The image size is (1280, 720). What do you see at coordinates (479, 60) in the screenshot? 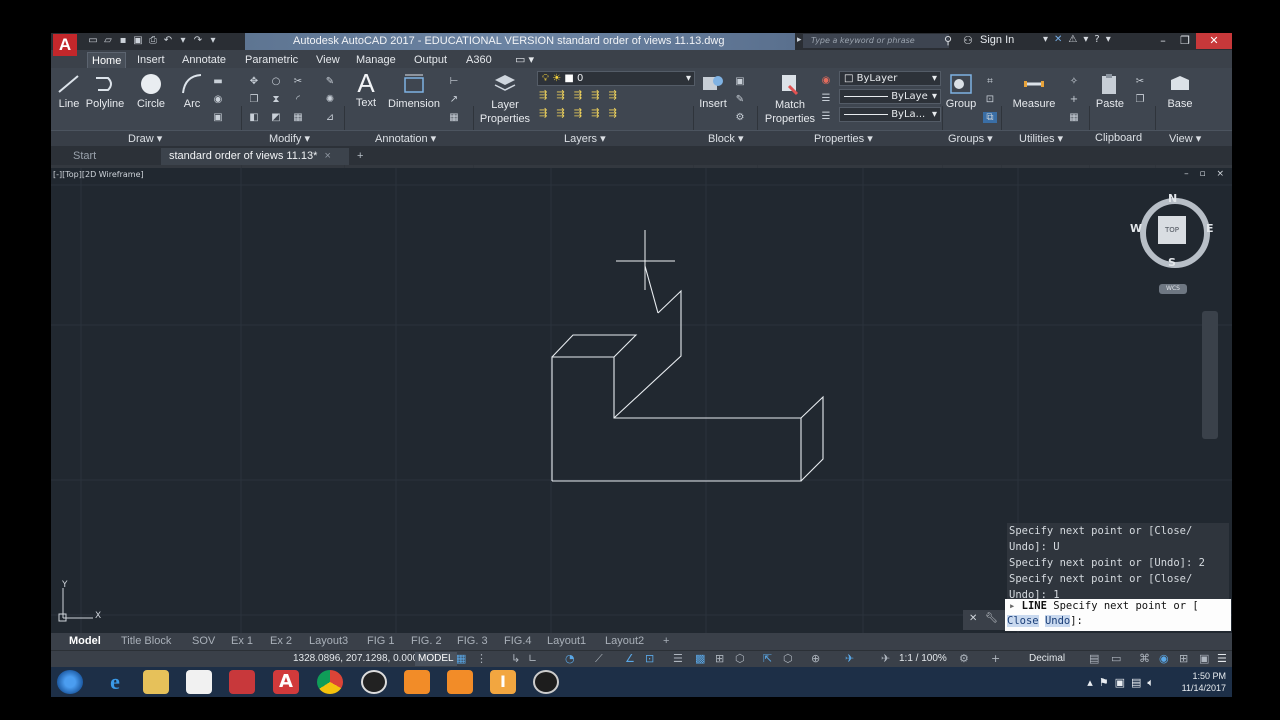
I see `tab-a360: A360` at bounding box center [479, 60].